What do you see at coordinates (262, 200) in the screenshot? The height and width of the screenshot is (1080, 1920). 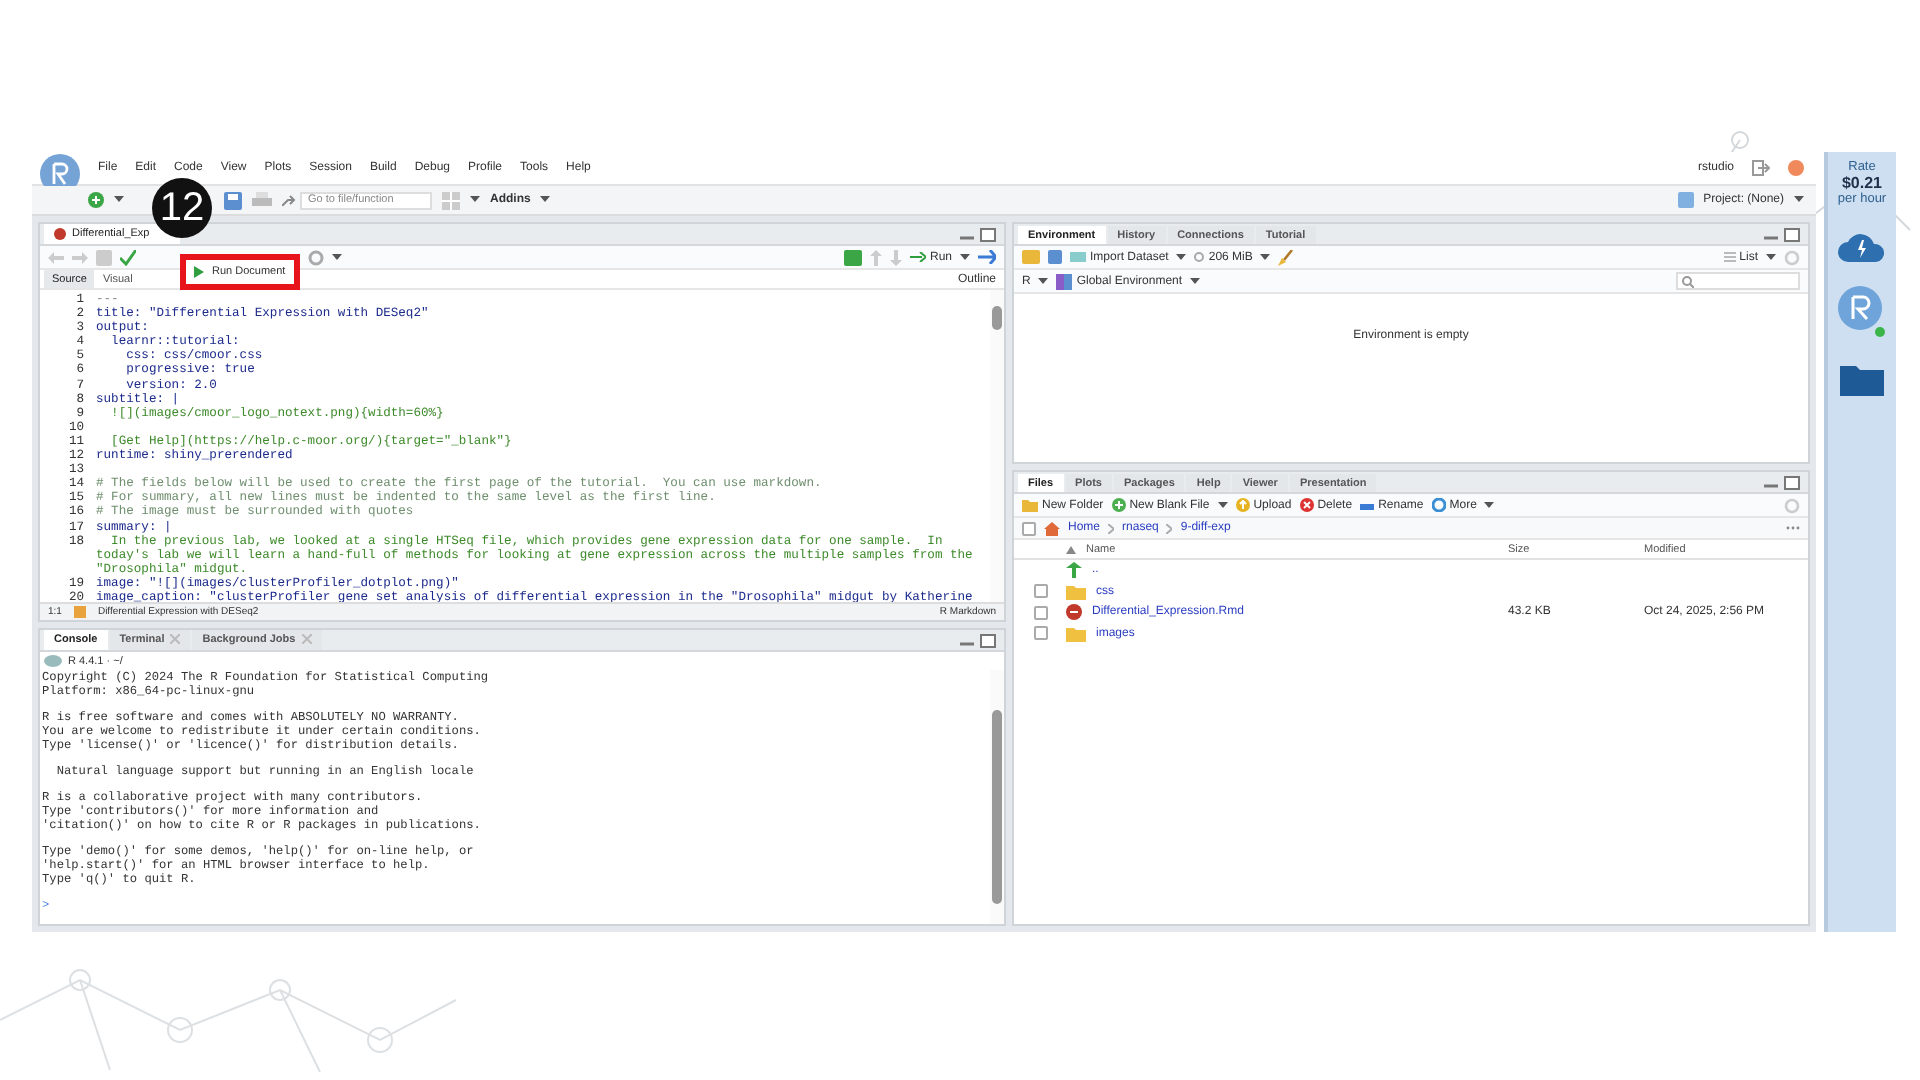 I see `print-icon` at bounding box center [262, 200].